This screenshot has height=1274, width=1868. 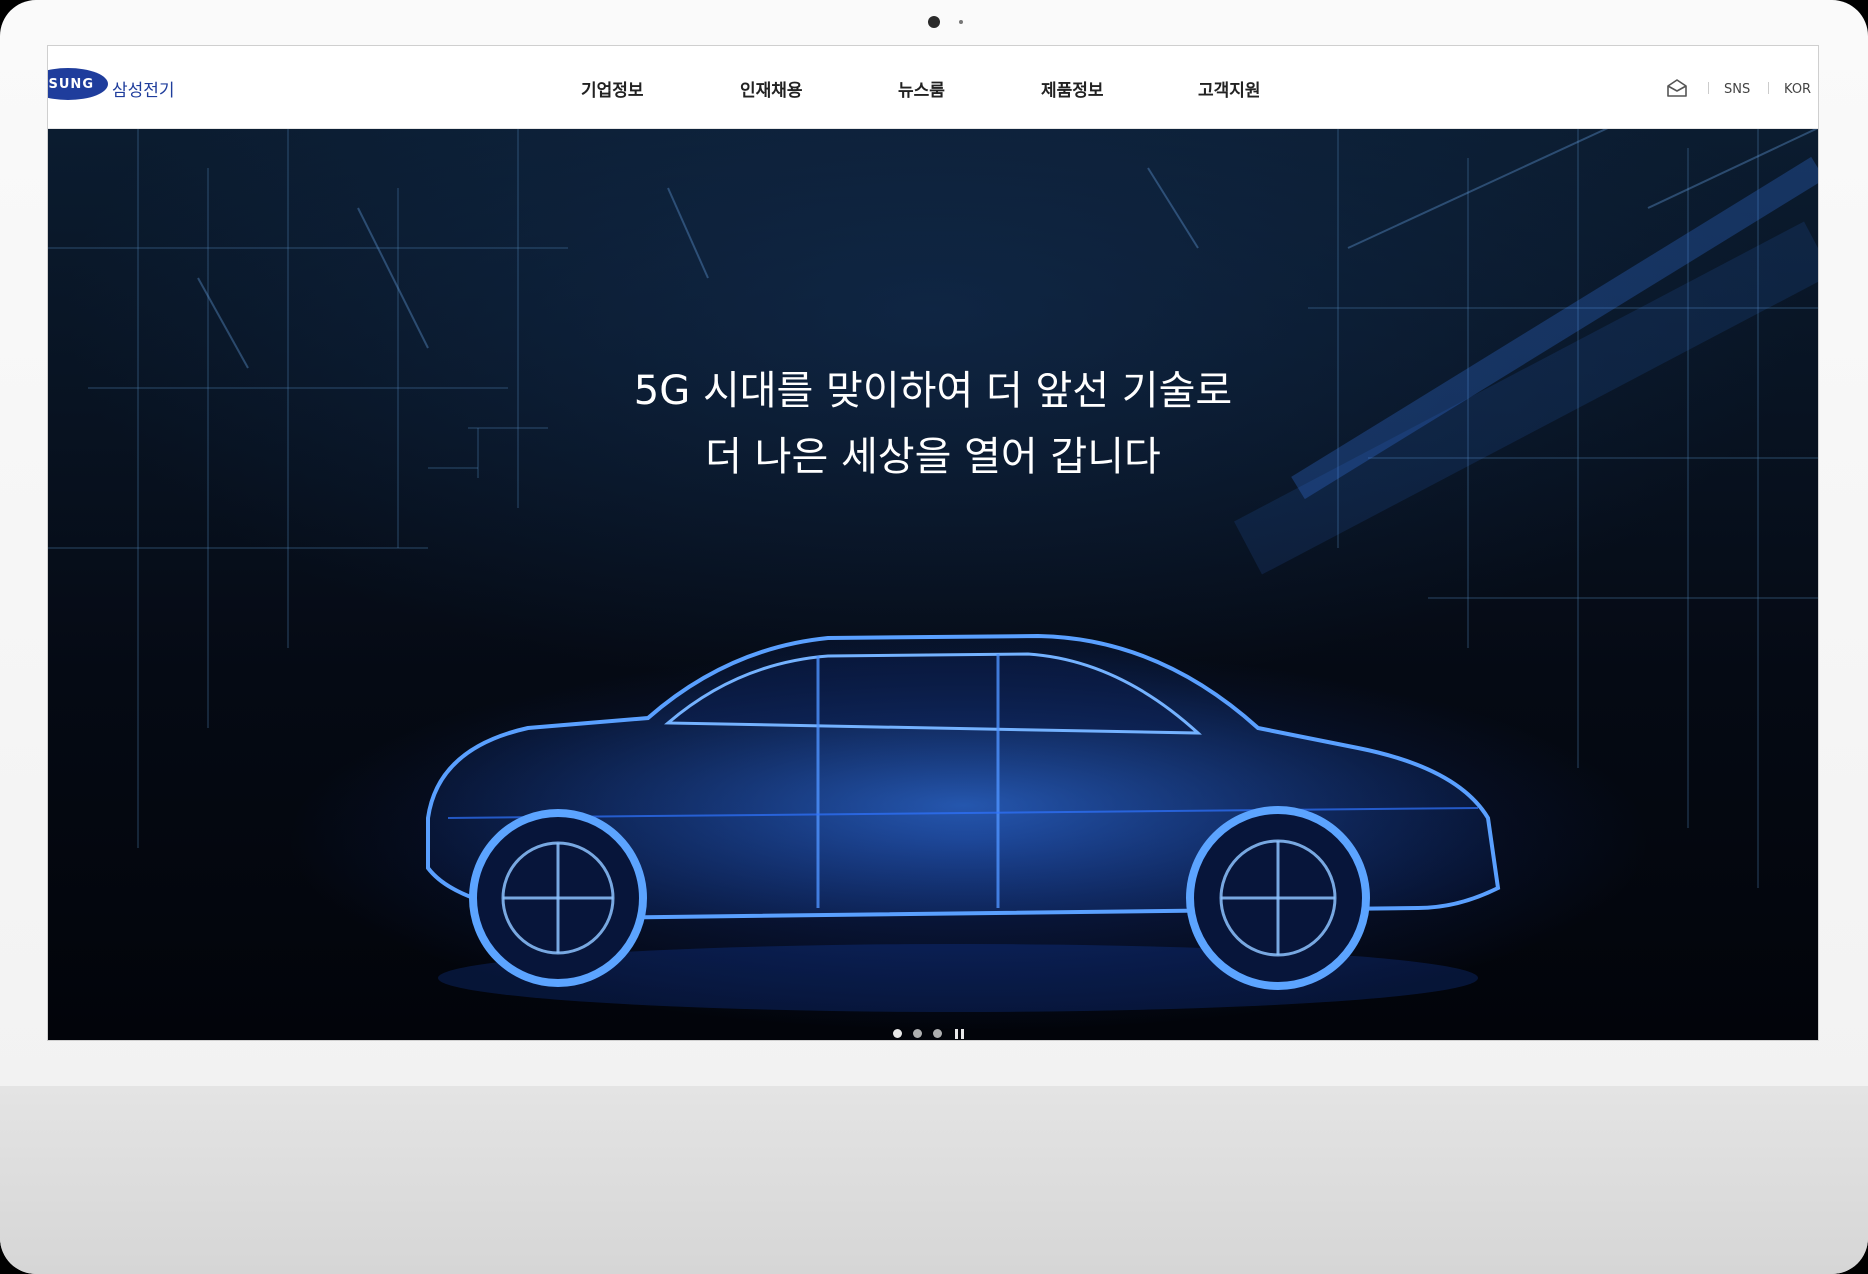 What do you see at coordinates (961, 22) in the screenshot?
I see `sensor-dot` at bounding box center [961, 22].